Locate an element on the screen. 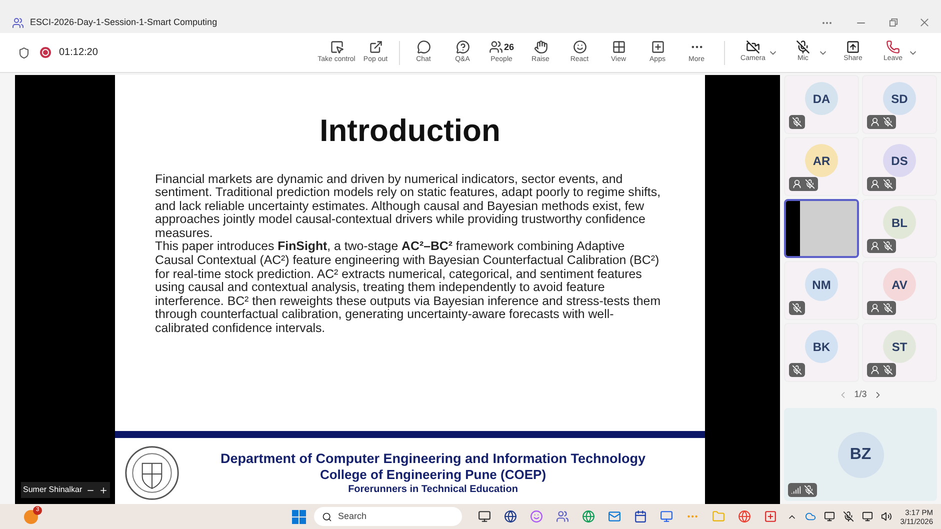  presenter-name: Sumer Shinalkar is located at coordinates (52, 490).